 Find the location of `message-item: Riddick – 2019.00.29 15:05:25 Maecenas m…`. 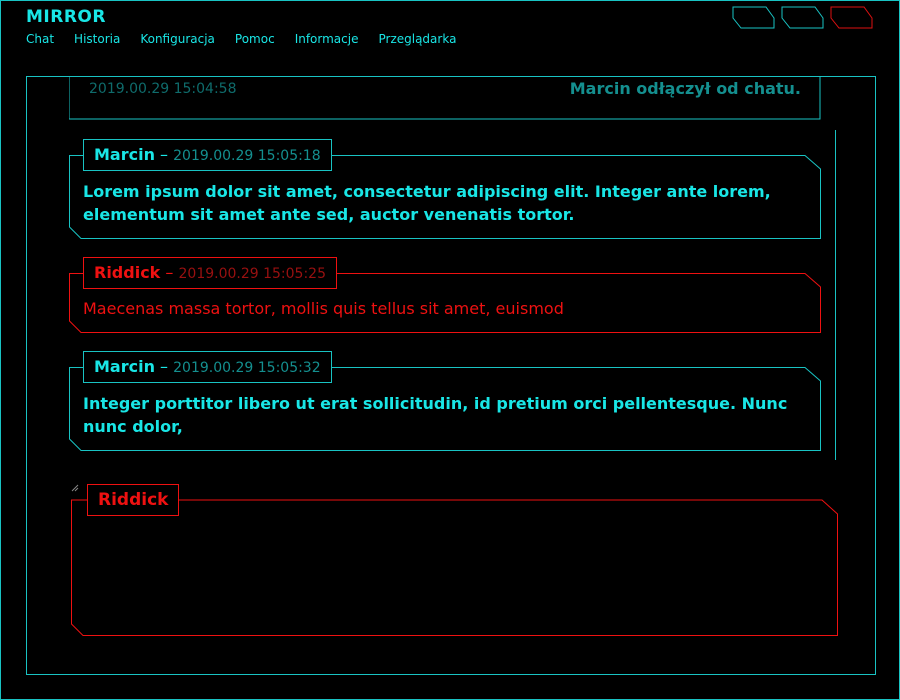

message-item: Riddick – 2019.00.29 15:05:25 Maecenas m… is located at coordinates (445, 295).